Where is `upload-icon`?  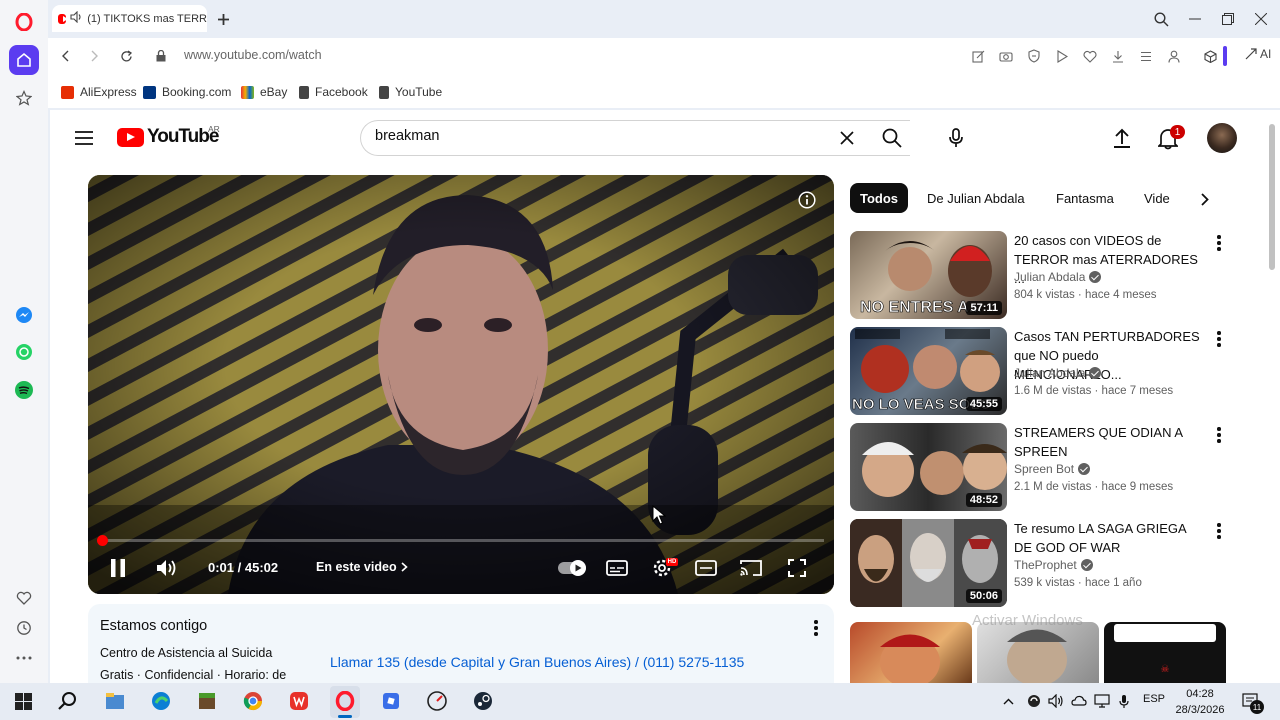 upload-icon is located at coordinates (1122, 138).